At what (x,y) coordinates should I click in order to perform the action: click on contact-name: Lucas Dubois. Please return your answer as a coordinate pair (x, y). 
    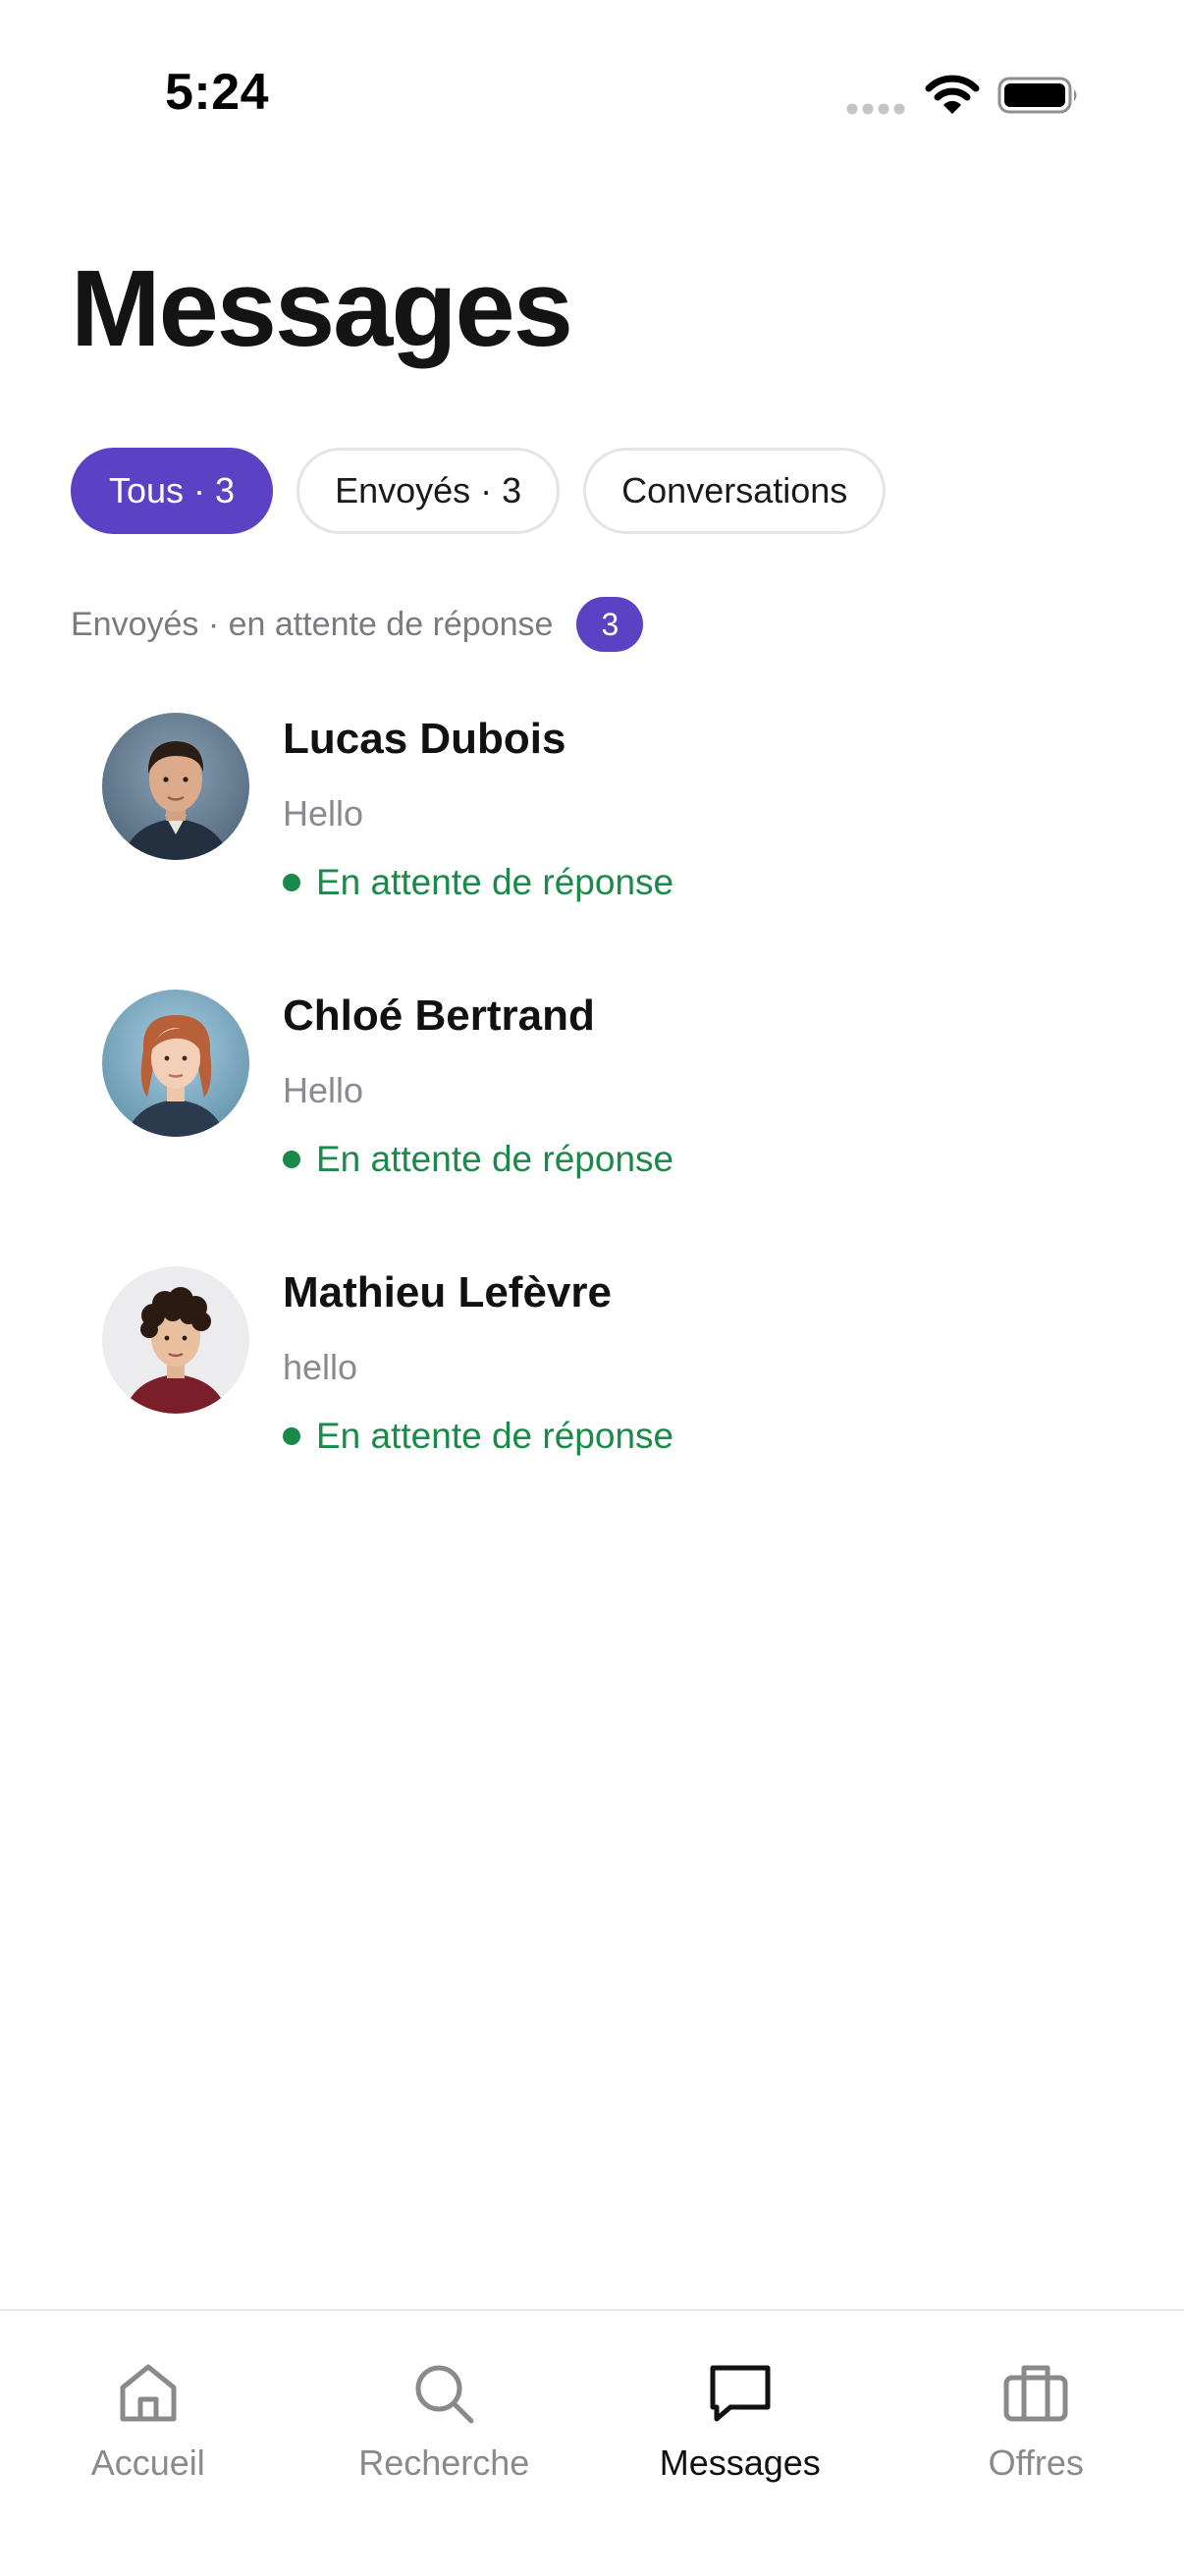
    Looking at the image, I should click on (425, 739).